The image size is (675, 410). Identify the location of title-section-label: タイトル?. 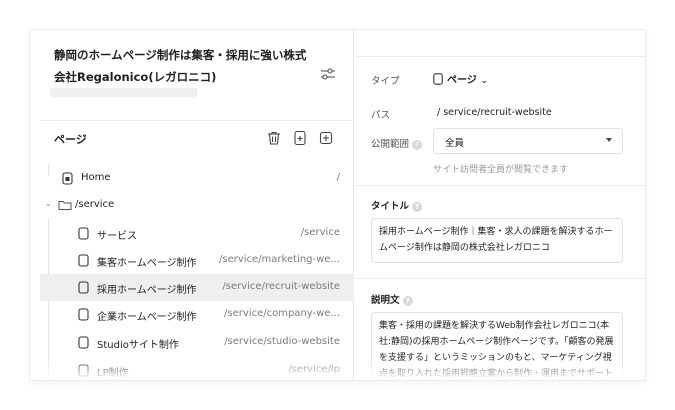
(397, 205).